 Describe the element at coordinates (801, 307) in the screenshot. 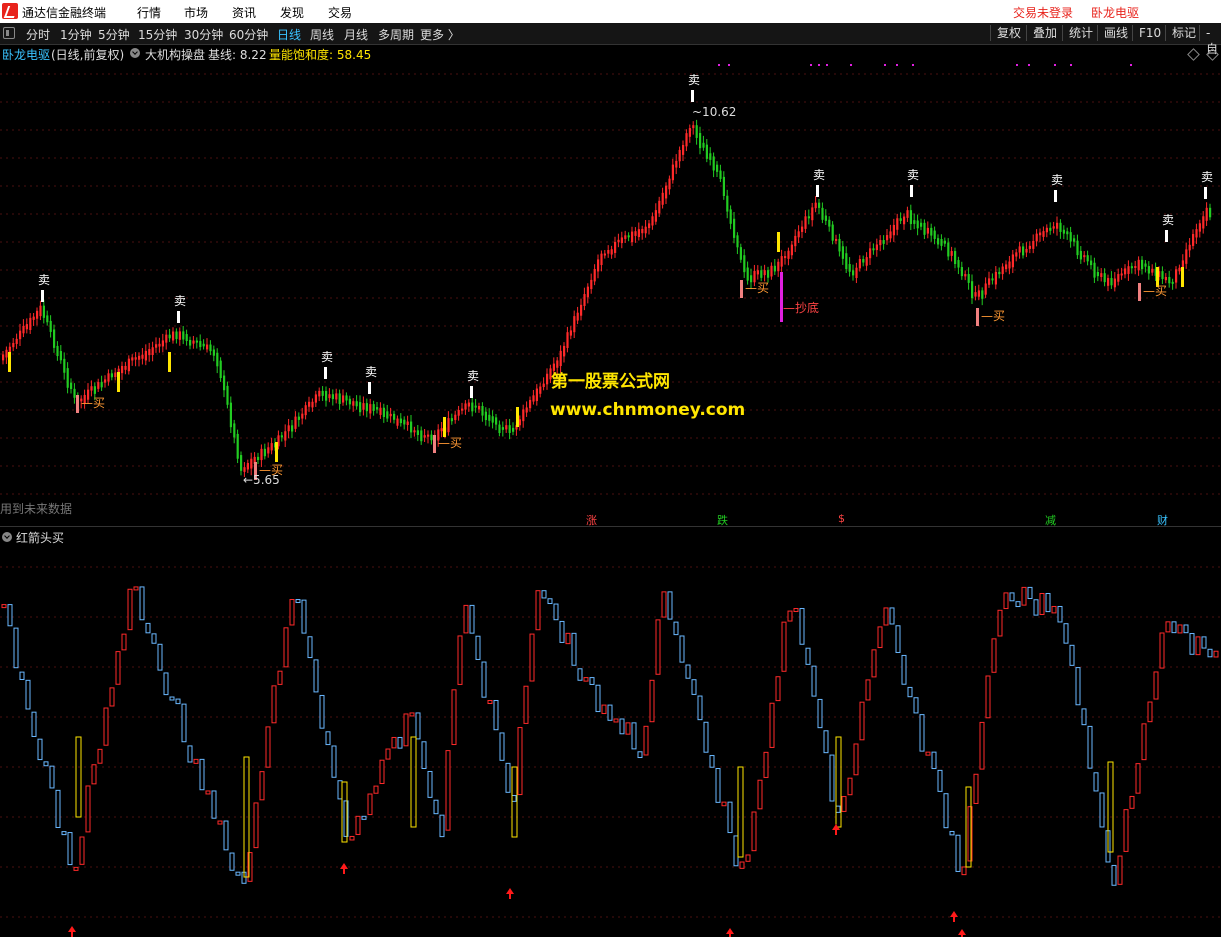

I see `bottom-label: —抄底` at that location.